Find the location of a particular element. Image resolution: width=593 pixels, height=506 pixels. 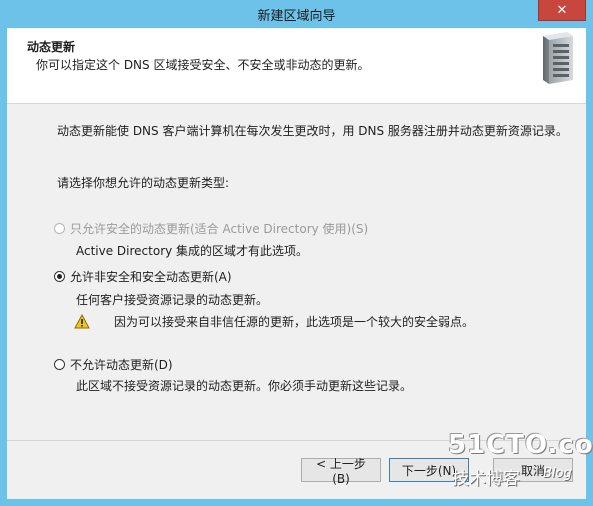

radio-button-secure-only is located at coordinates (59, 228).